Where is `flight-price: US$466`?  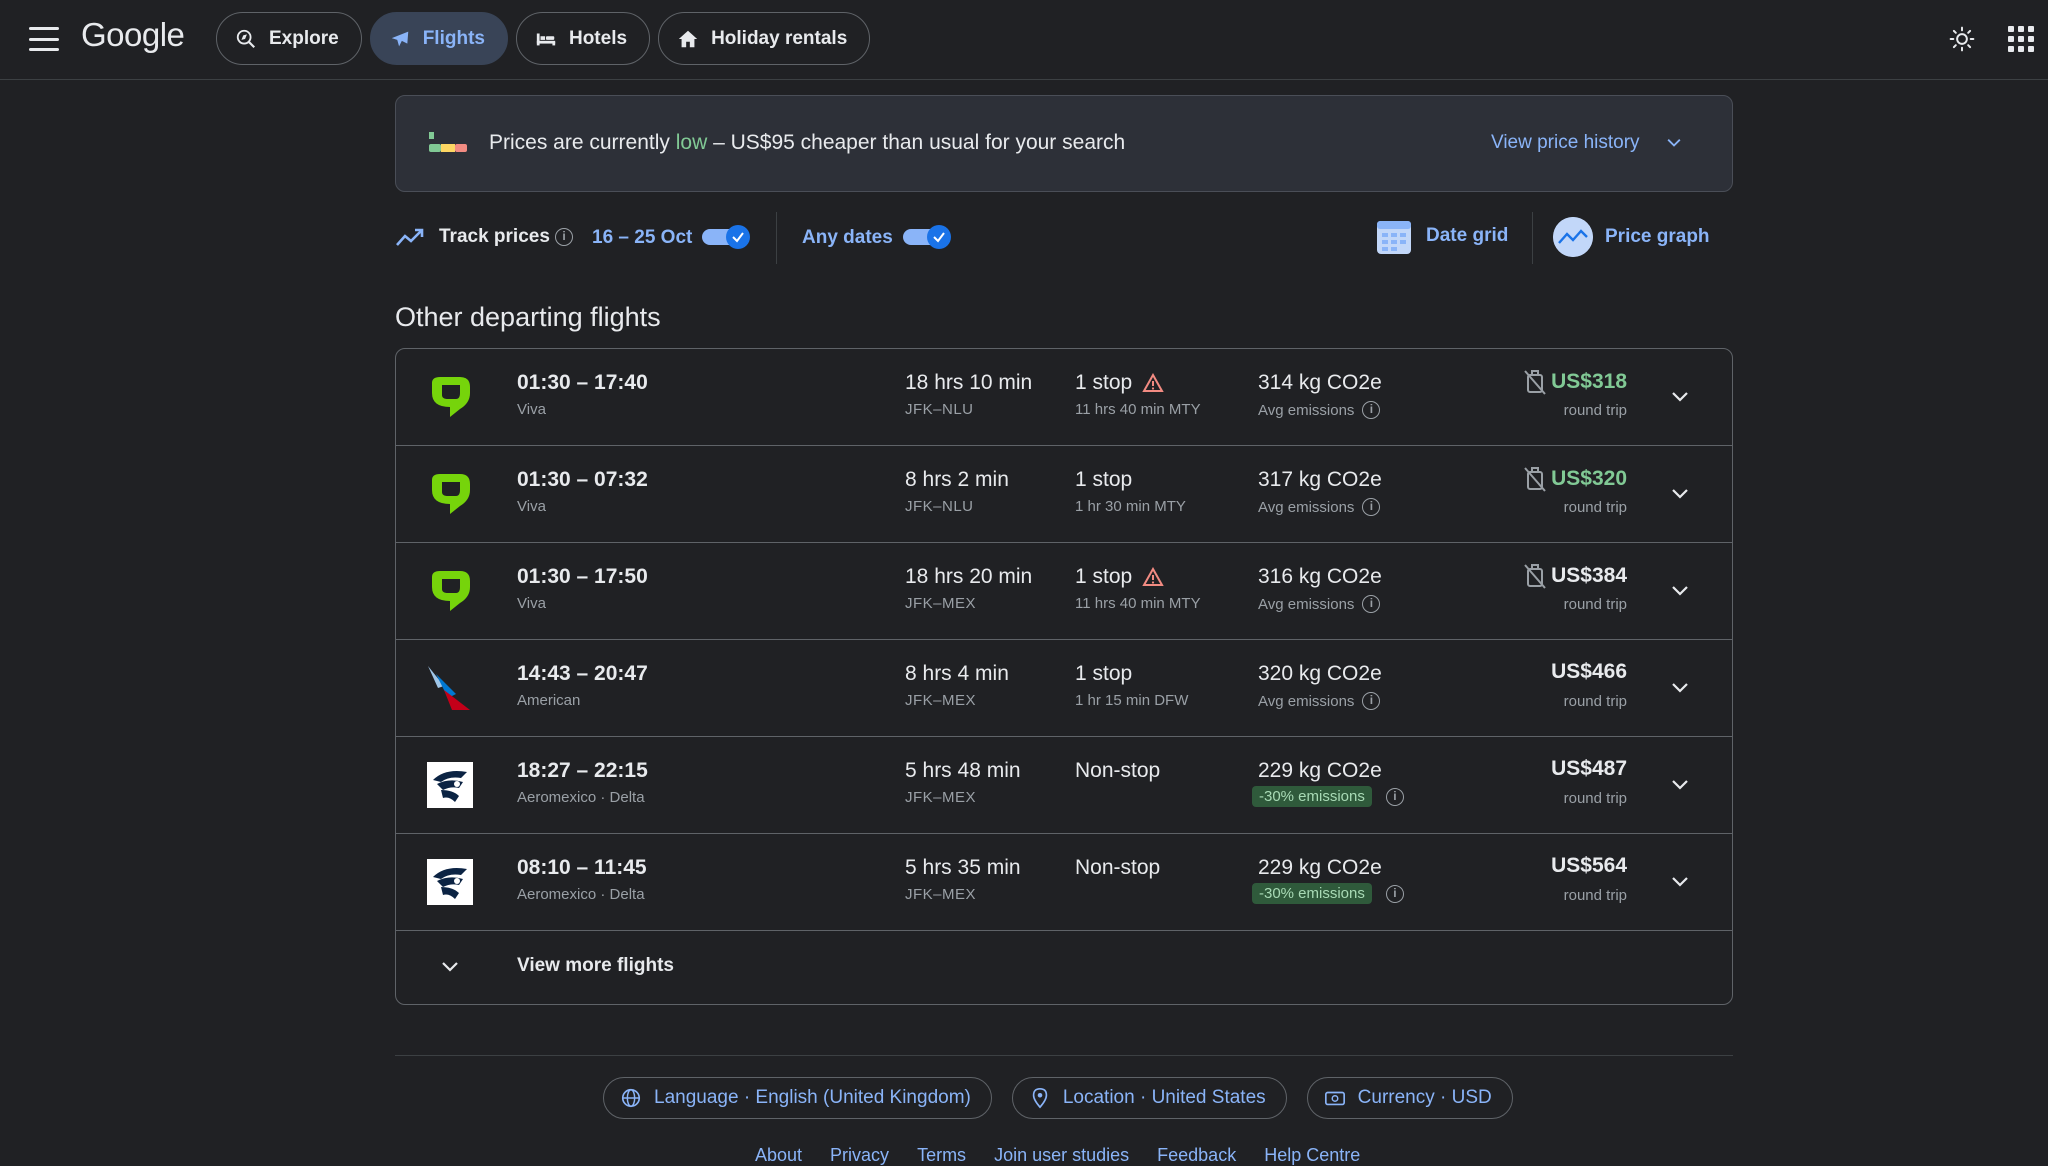 flight-price: US$466 is located at coordinates (1589, 672).